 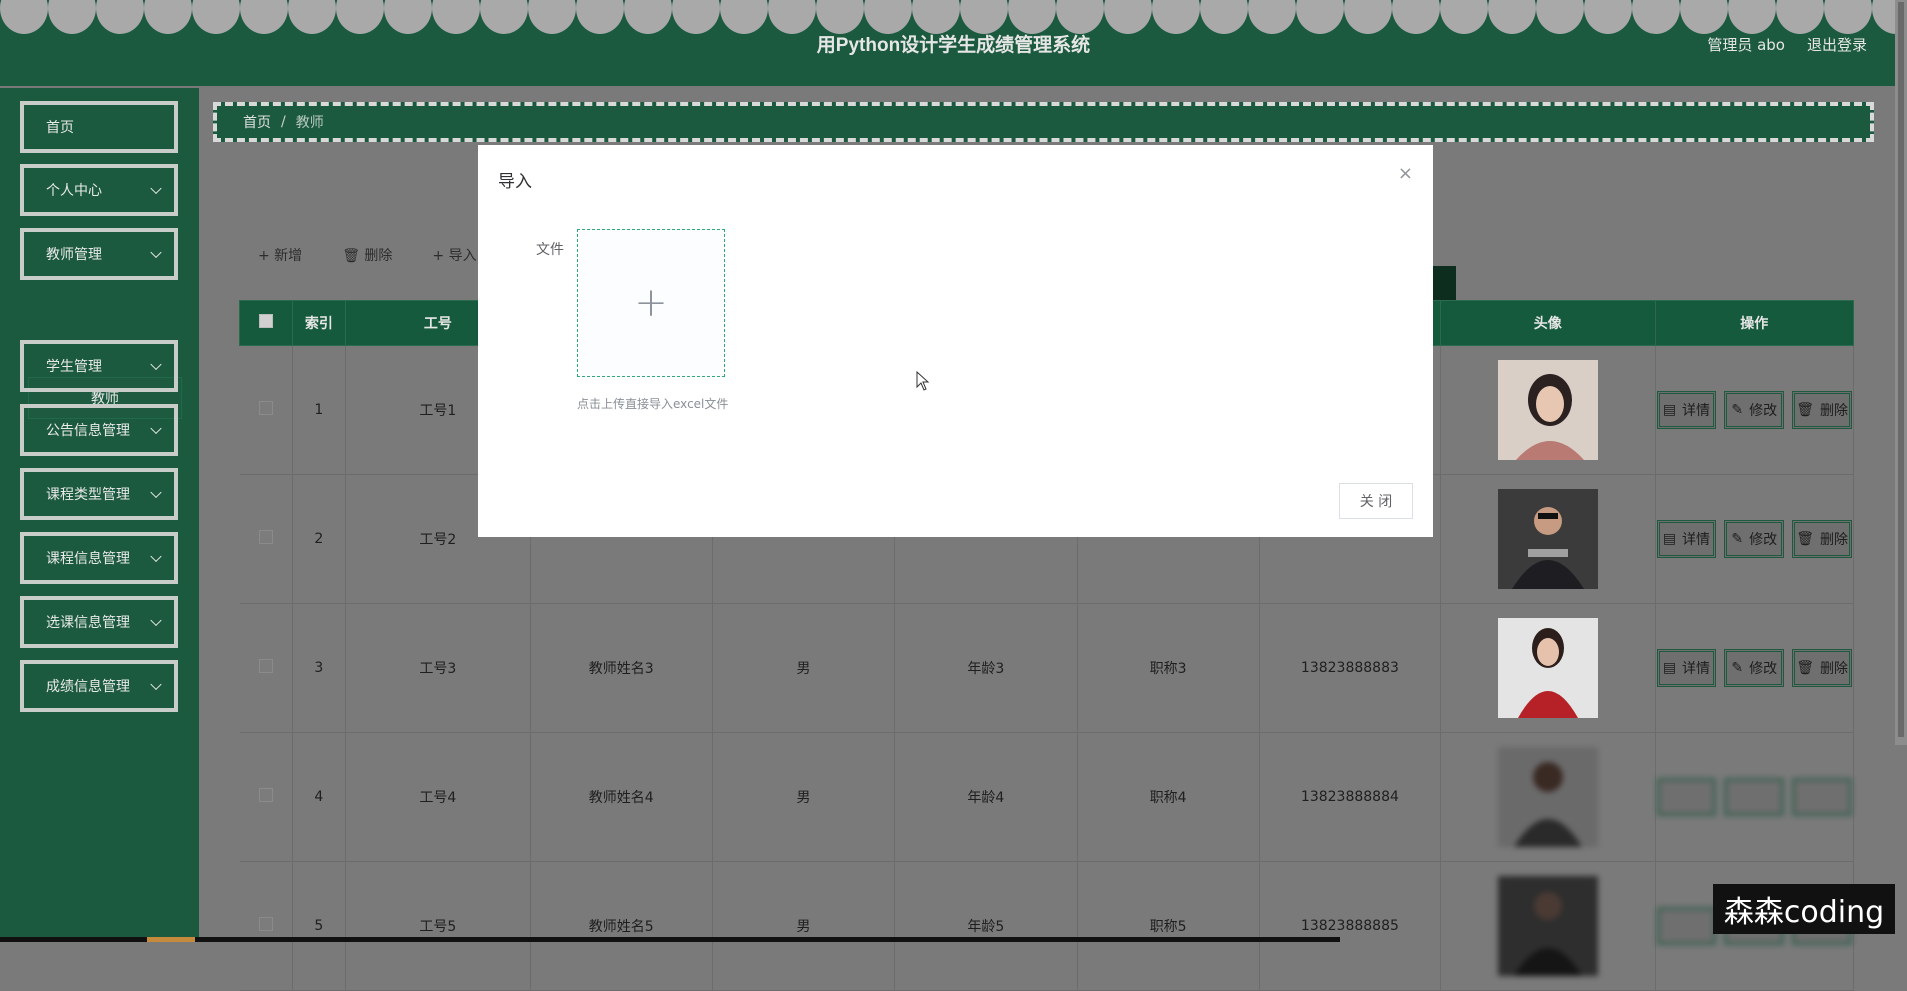 I want to click on cell-name: 教师姓名3, so click(x=621, y=668).